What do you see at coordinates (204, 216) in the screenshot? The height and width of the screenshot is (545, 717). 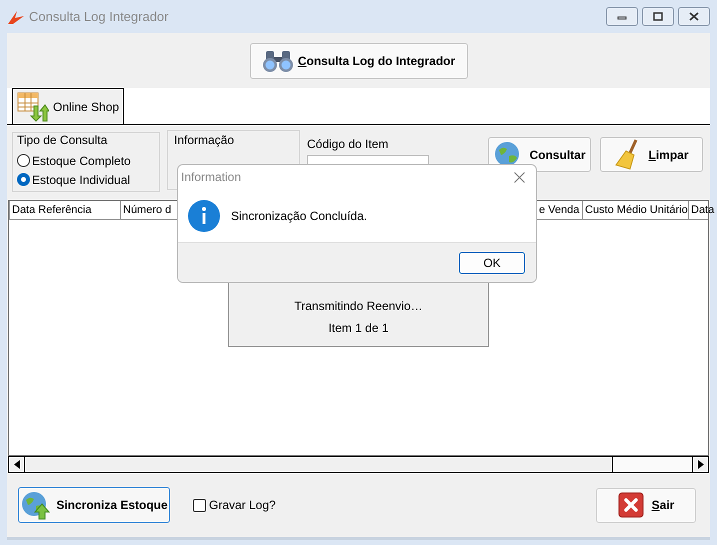 I see `info-icon` at bounding box center [204, 216].